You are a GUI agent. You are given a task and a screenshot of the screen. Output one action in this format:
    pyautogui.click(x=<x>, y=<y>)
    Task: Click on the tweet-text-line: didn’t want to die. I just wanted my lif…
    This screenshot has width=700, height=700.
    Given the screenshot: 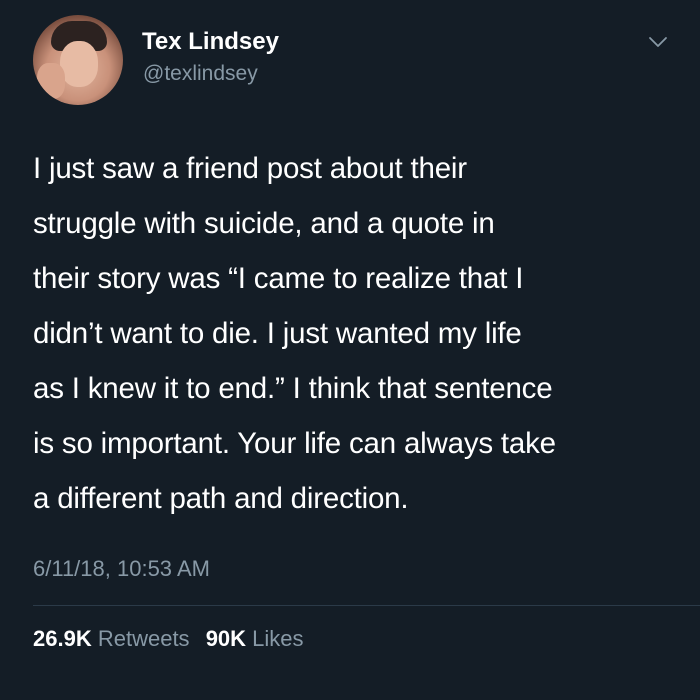 What is the action you would take?
    pyautogui.click(x=277, y=333)
    